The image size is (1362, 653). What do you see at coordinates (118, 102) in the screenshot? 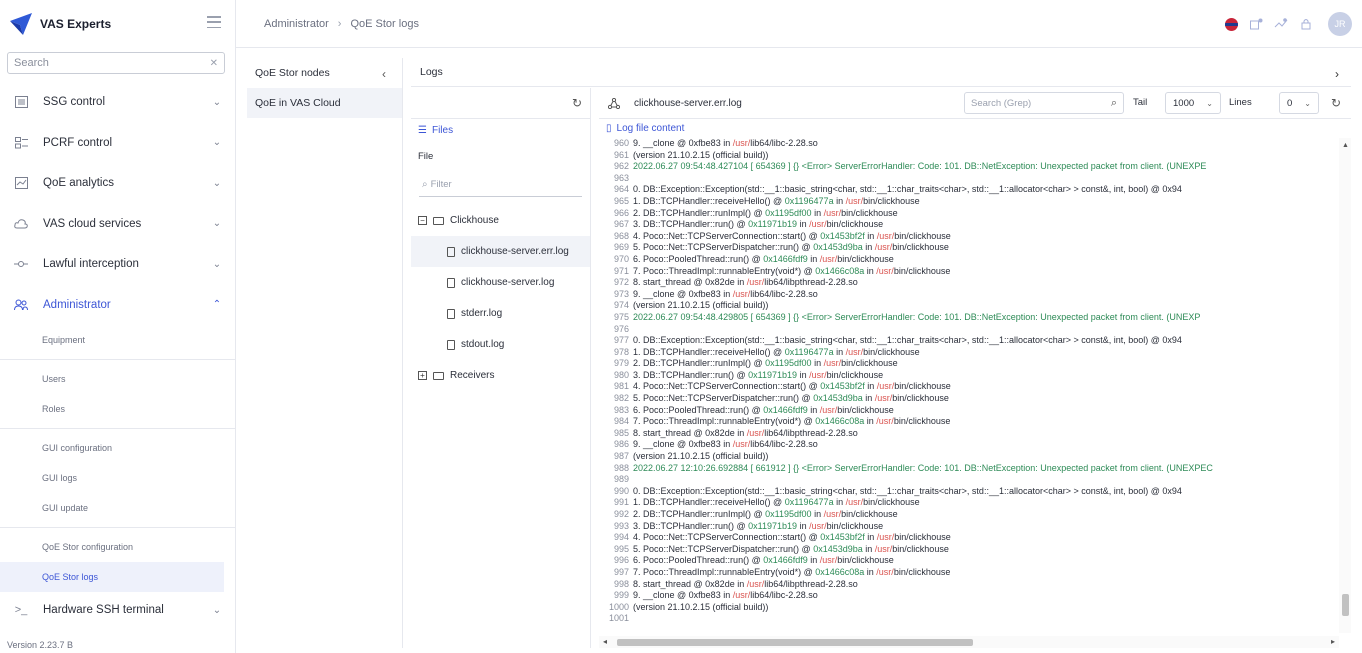
I see `sidebar-item-ssg-control: SSG control ⌄` at bounding box center [118, 102].